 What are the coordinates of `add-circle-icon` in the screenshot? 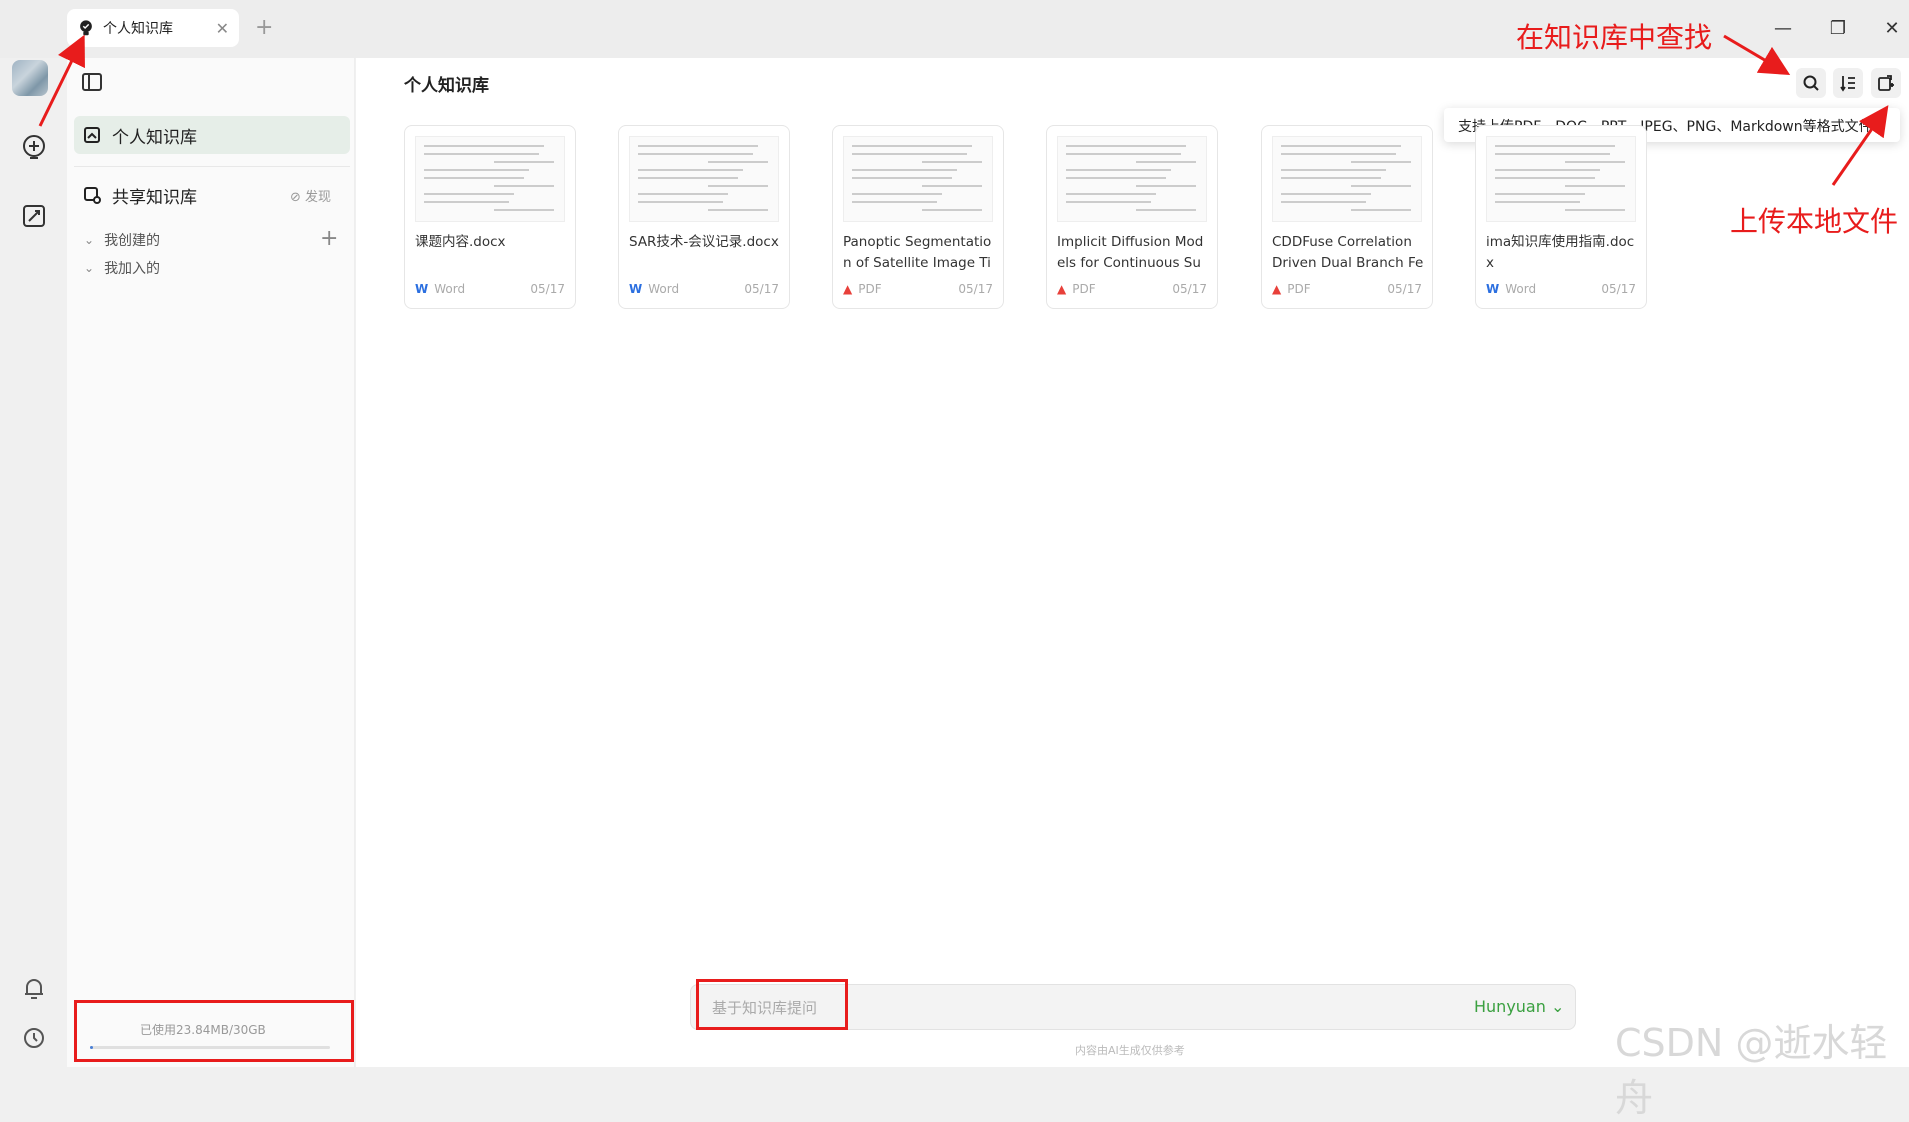 It's located at (34, 148).